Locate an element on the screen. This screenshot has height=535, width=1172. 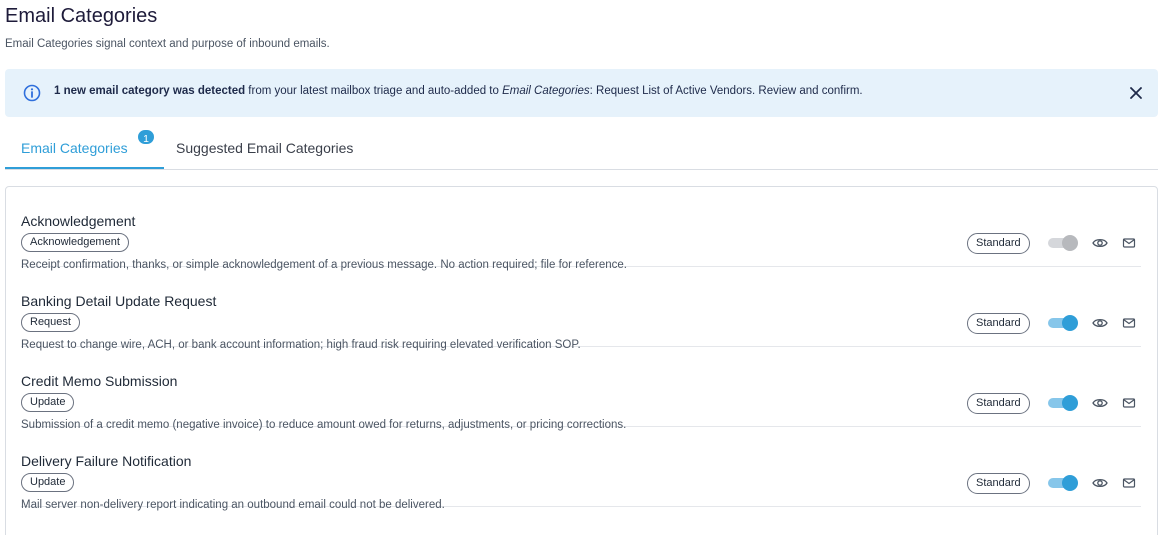
close-icon is located at coordinates (1136, 93).